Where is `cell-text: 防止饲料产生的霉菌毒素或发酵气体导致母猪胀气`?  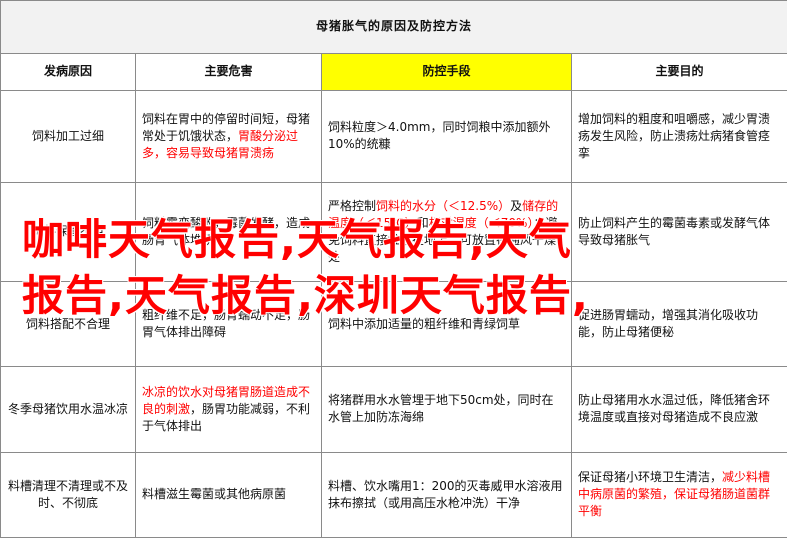
cell-text: 防止饲料产生的霉菌毒素或发酵气体导致母猪胀气 is located at coordinates (674, 231).